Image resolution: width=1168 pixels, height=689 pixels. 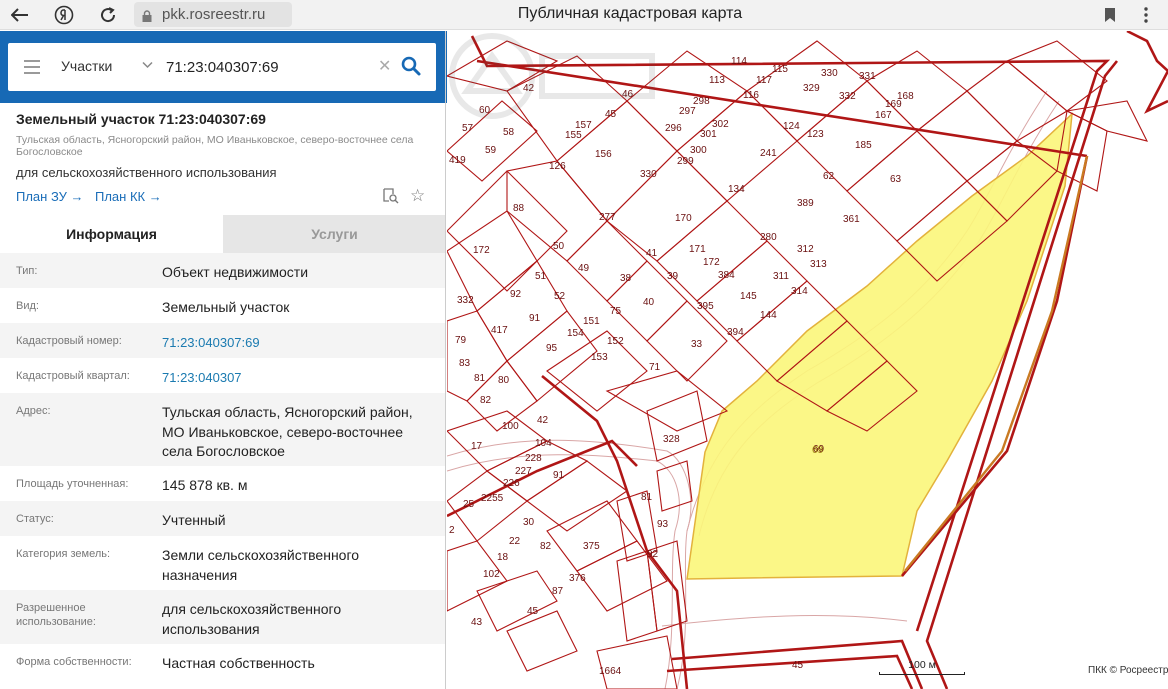 I want to click on row-value: 145 878 кв. м, so click(x=205, y=485).